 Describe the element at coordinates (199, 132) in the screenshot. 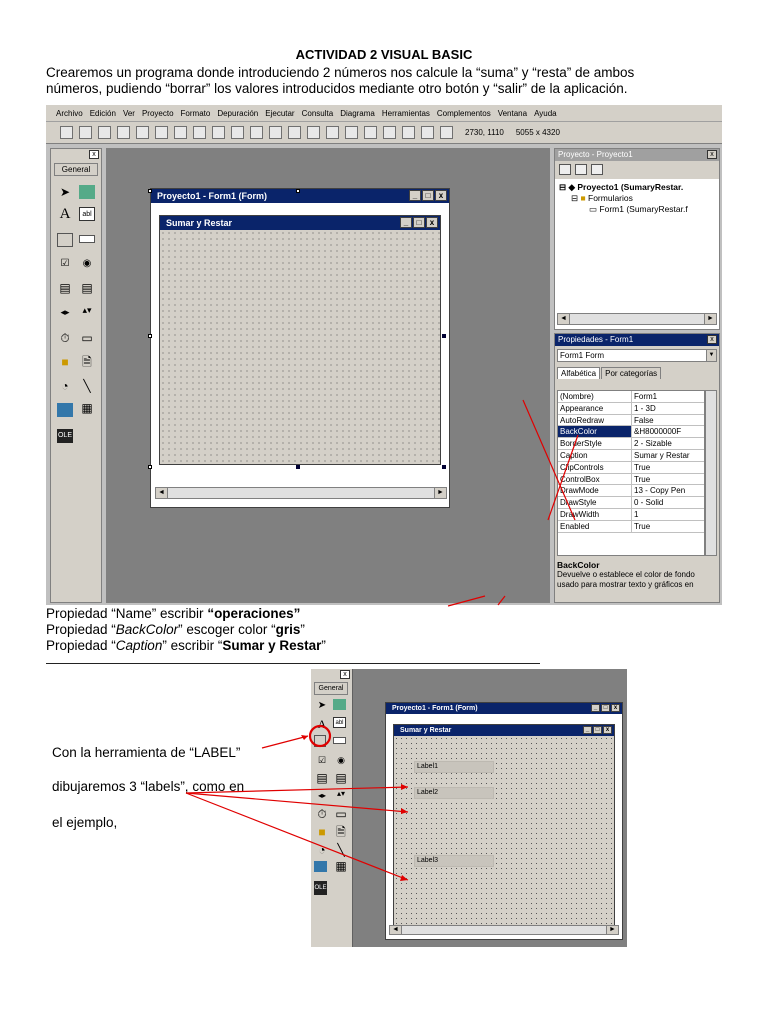

I see `paste-icon` at that location.